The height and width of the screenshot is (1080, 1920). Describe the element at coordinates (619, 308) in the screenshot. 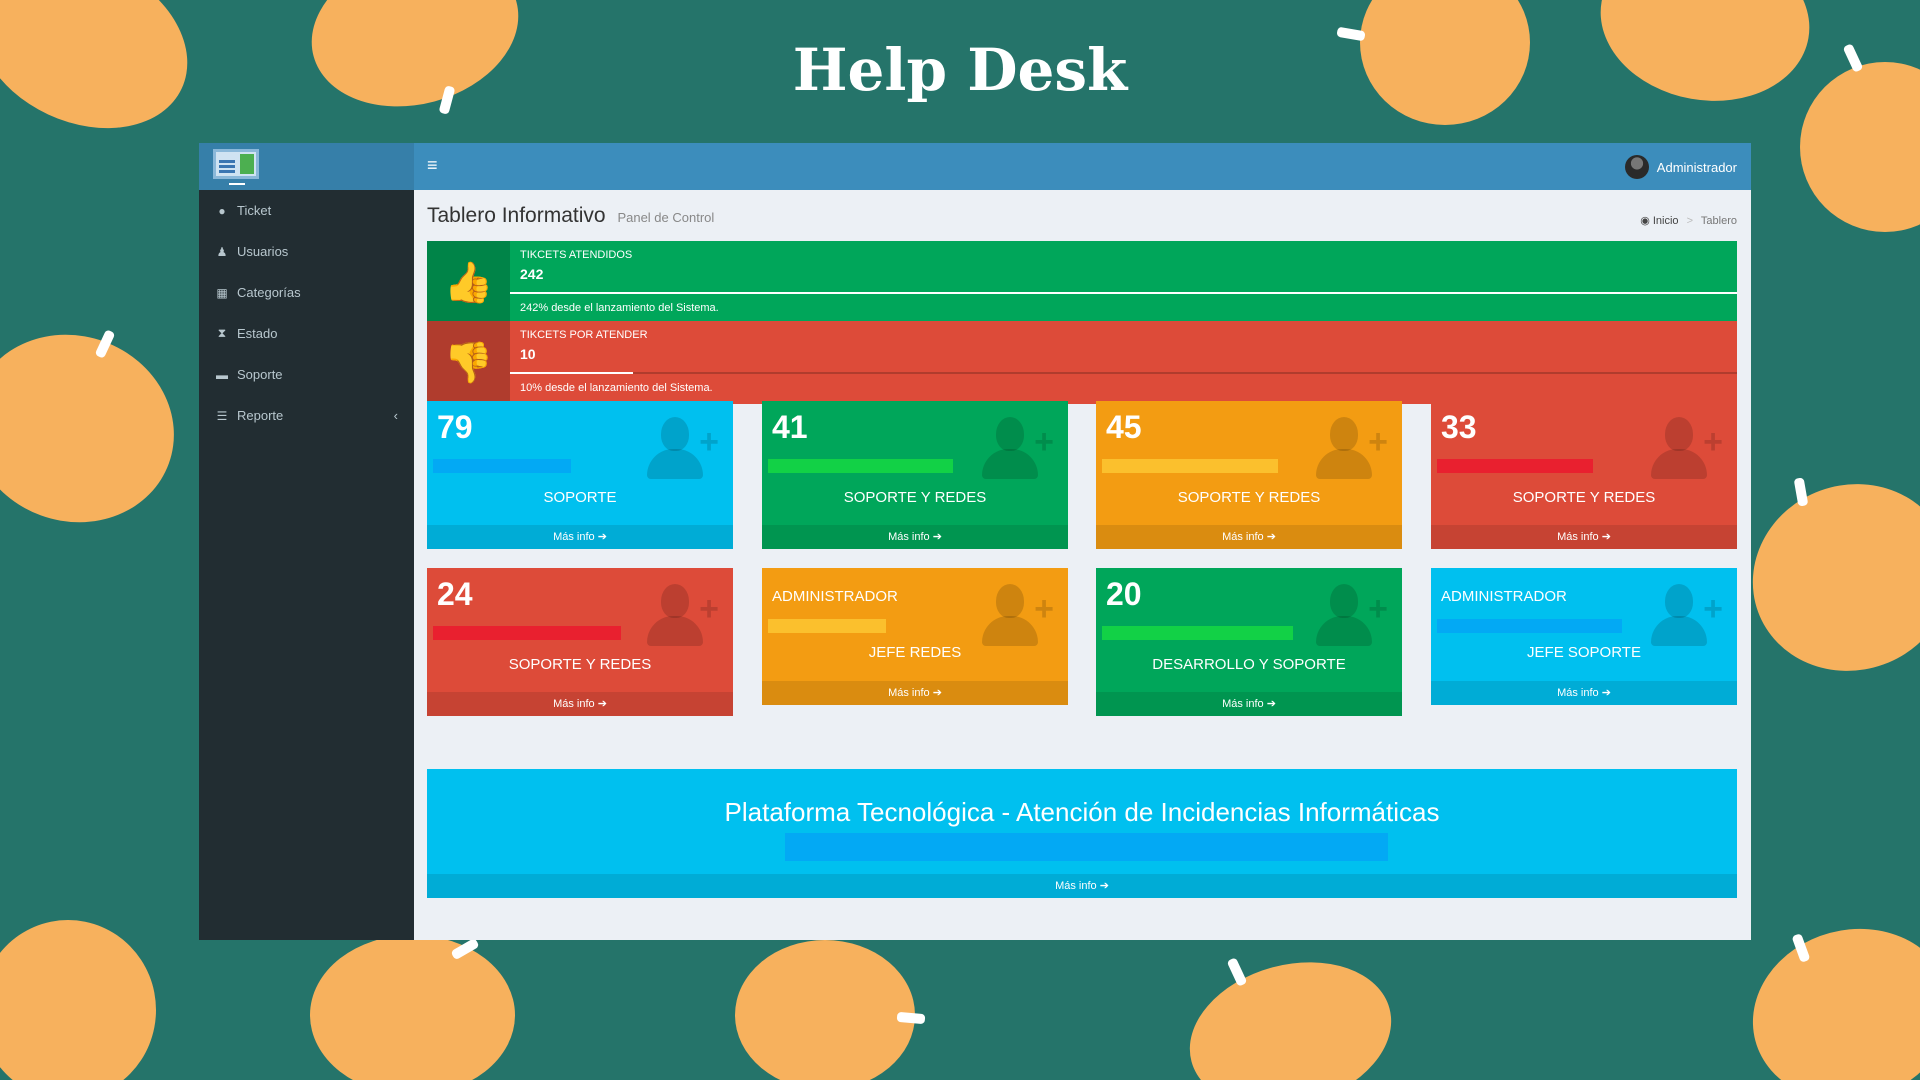

I see `info-box-description: 242% desde el lanzamiento del Sistema.` at that location.